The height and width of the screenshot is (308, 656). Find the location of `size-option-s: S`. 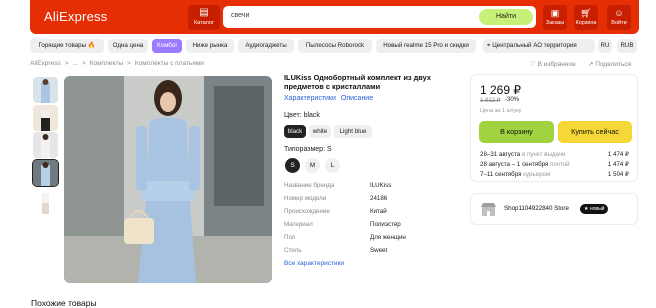

size-option-s: S is located at coordinates (292, 165).